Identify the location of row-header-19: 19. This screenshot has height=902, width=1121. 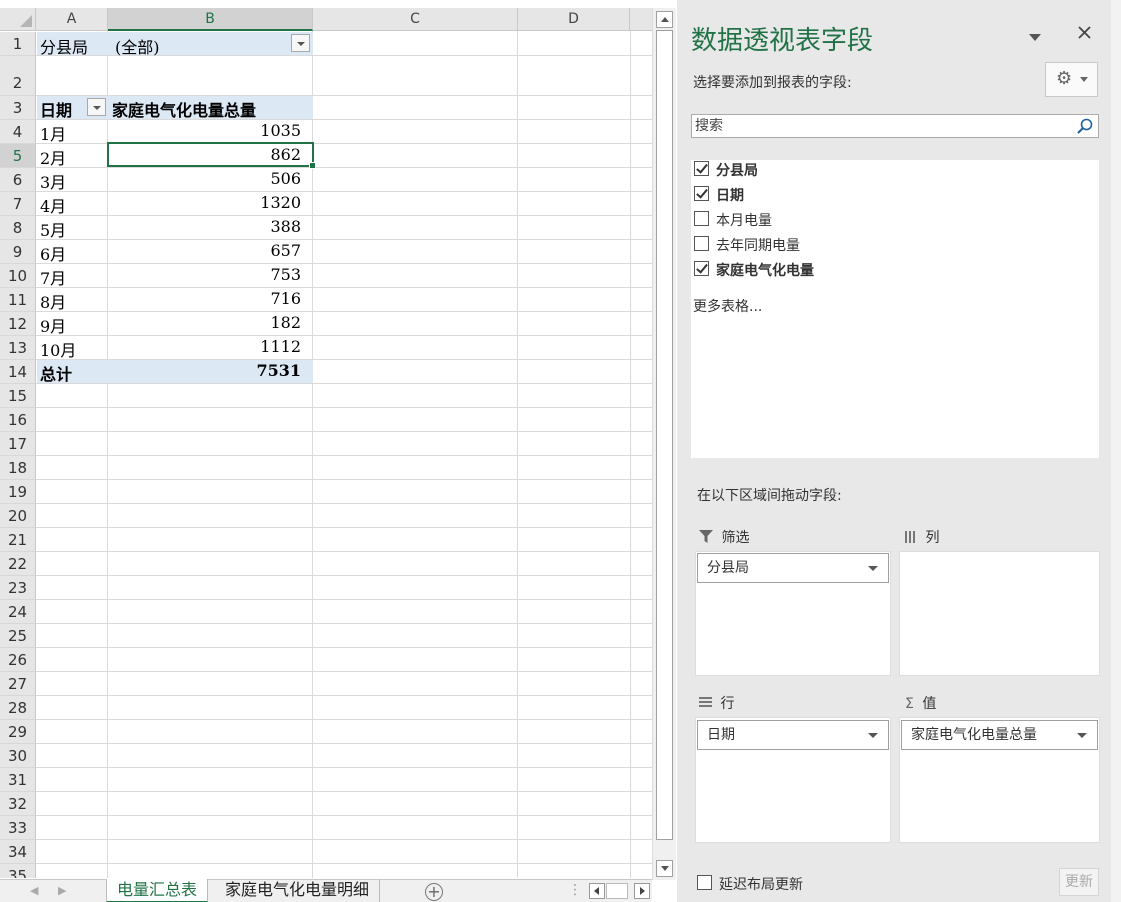
(18, 492).